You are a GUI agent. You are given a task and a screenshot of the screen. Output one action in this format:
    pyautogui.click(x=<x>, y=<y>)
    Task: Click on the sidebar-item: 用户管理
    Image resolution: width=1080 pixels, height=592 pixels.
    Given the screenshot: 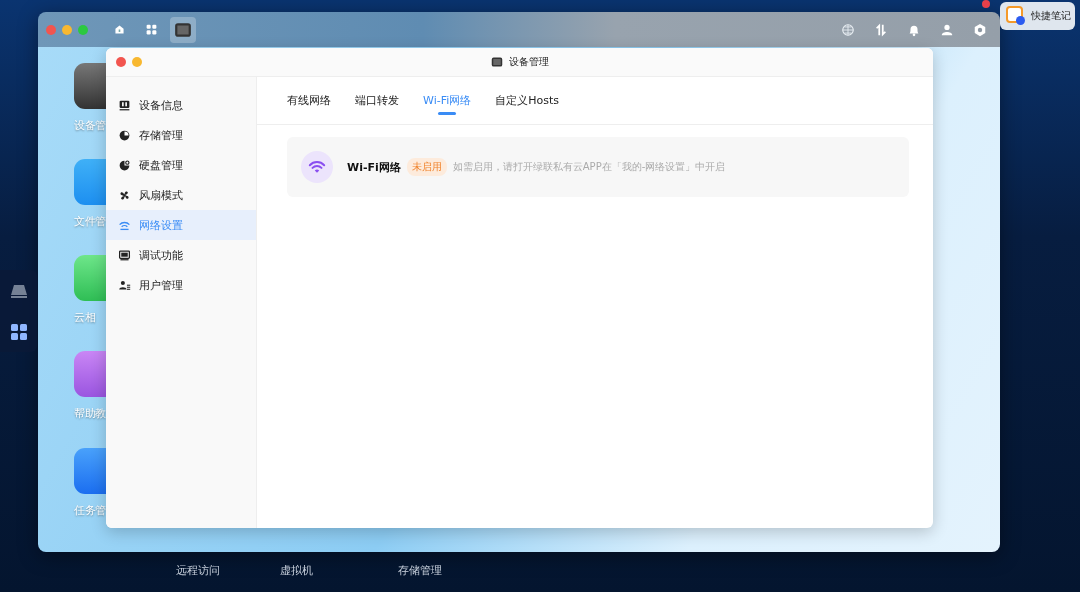 What is the action you would take?
    pyautogui.click(x=181, y=285)
    